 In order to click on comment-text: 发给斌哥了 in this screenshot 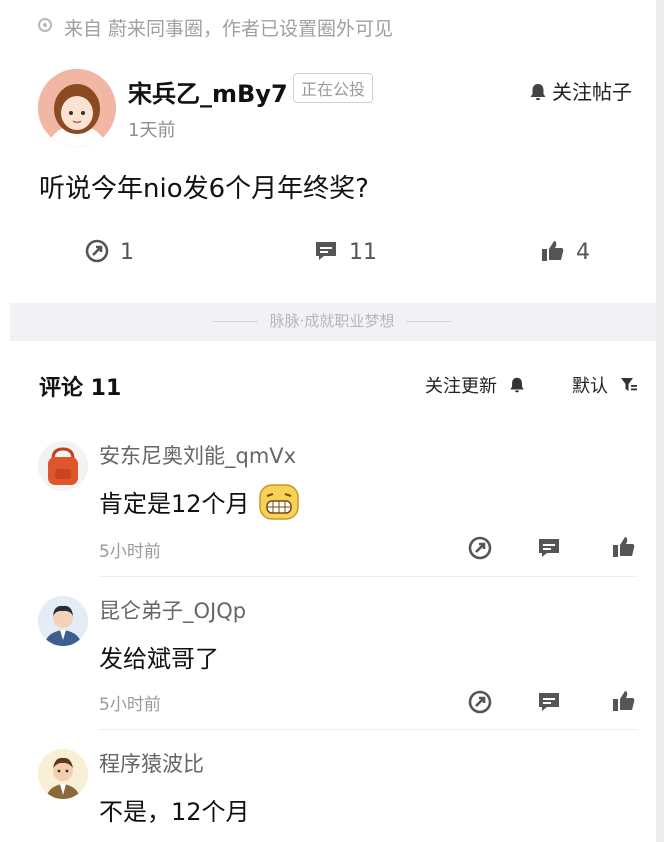, I will do `click(159, 659)`.